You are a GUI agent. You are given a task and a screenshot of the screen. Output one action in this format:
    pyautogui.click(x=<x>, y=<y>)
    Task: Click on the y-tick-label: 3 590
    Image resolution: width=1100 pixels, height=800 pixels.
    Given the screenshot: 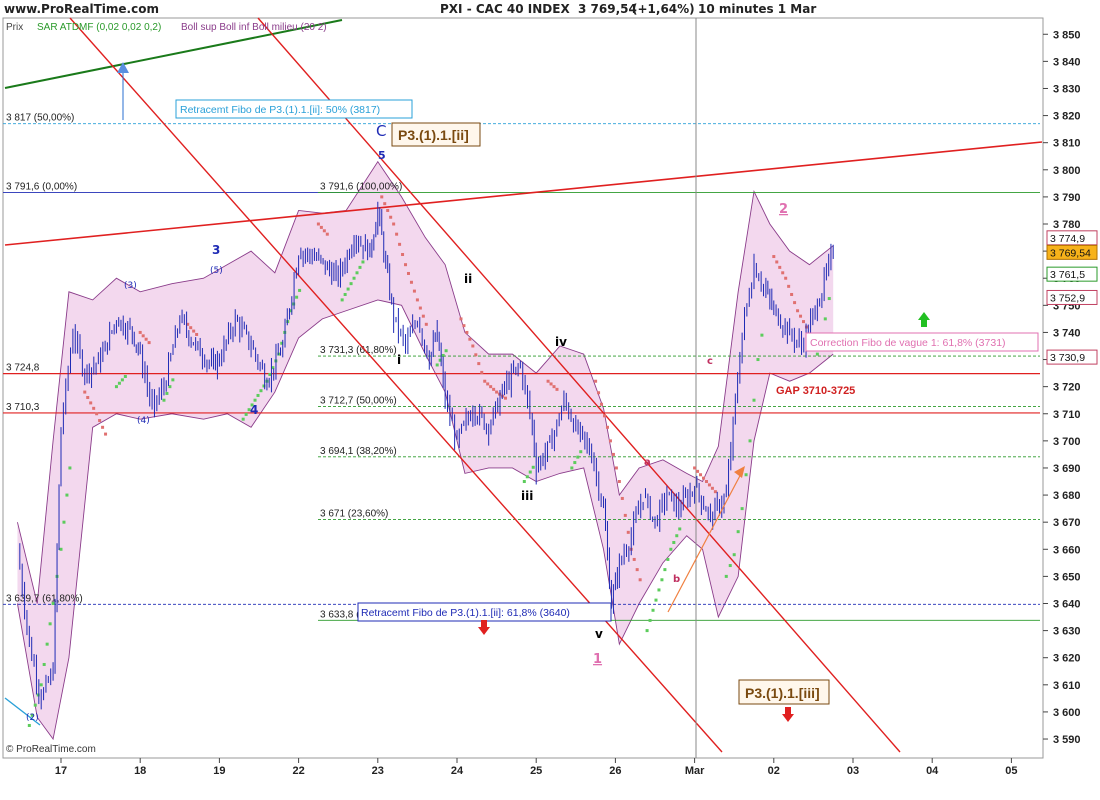 What is the action you would take?
    pyautogui.click(x=1067, y=740)
    